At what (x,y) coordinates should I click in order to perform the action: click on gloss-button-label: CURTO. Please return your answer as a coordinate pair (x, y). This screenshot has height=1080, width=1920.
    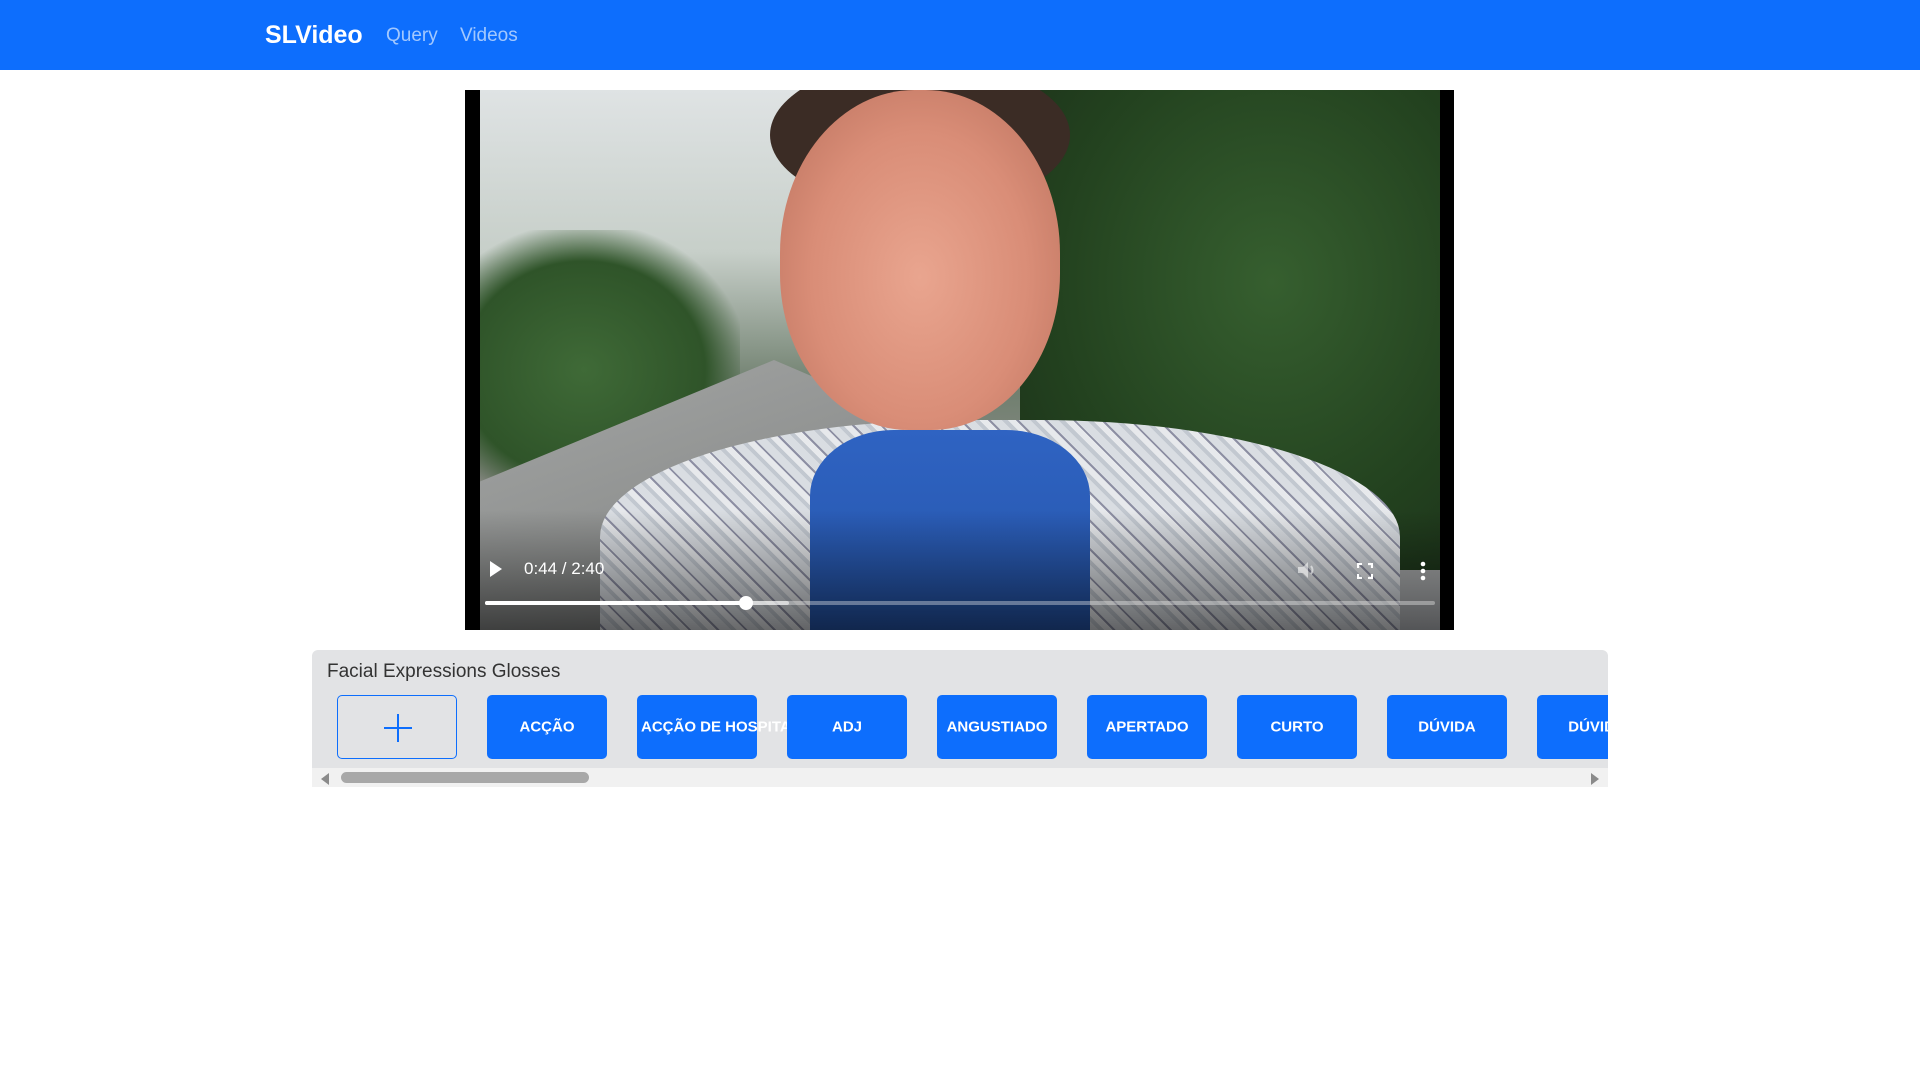
    Looking at the image, I should click on (1297, 727).